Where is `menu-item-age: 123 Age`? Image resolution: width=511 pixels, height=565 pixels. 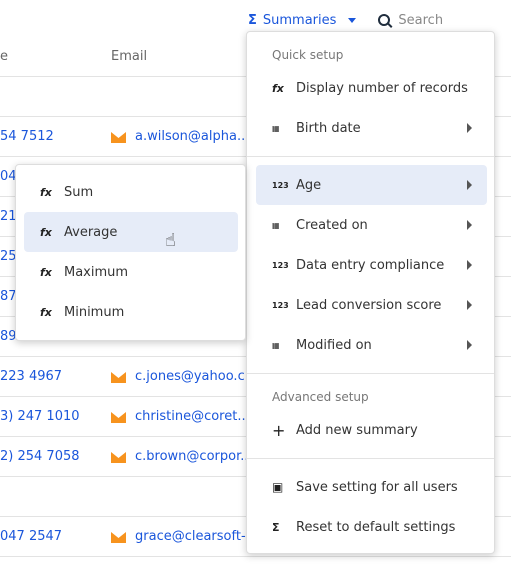 menu-item-age: 123 Age is located at coordinates (371, 185).